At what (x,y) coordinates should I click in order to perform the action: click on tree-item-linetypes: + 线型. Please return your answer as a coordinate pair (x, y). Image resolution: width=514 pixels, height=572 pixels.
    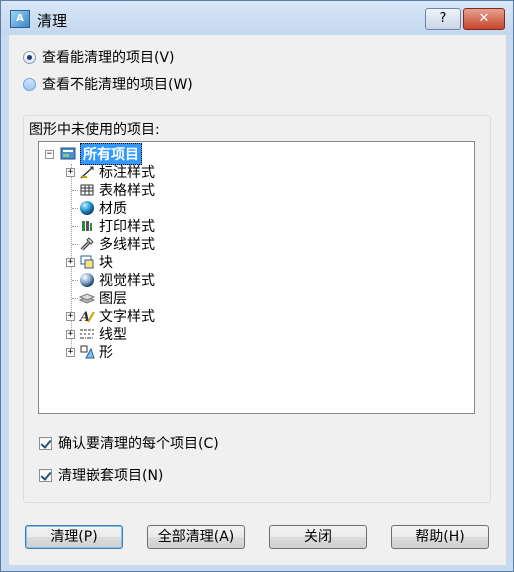
    Looking at the image, I should click on (96, 334).